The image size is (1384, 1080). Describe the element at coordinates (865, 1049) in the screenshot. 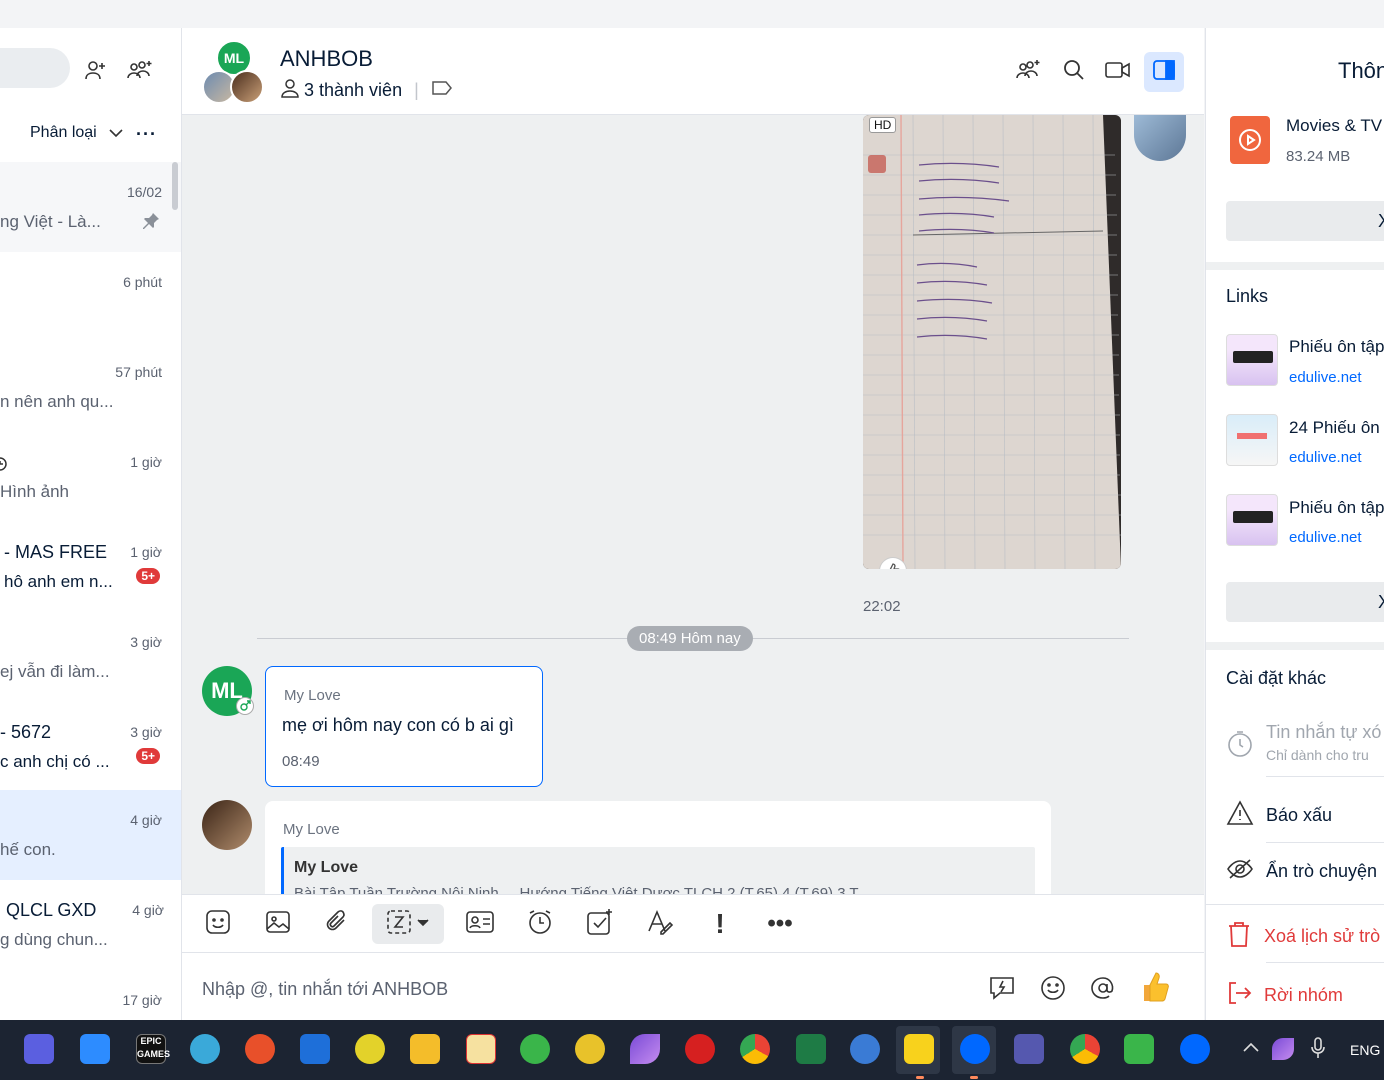

I see `app-blue-icon` at that location.